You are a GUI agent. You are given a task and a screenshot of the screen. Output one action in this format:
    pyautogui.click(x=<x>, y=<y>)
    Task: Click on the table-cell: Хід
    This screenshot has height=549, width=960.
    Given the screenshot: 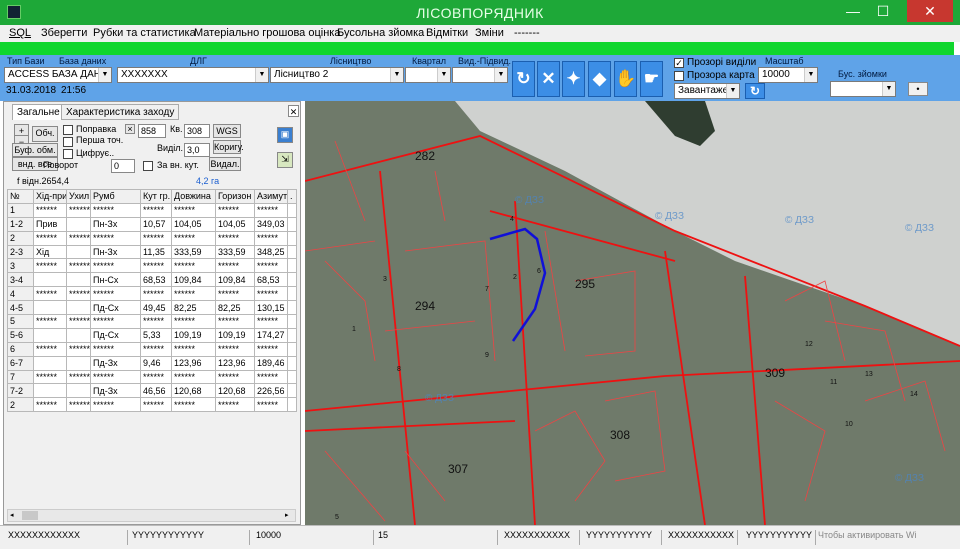 What is the action you would take?
    pyautogui.click(x=50, y=252)
    